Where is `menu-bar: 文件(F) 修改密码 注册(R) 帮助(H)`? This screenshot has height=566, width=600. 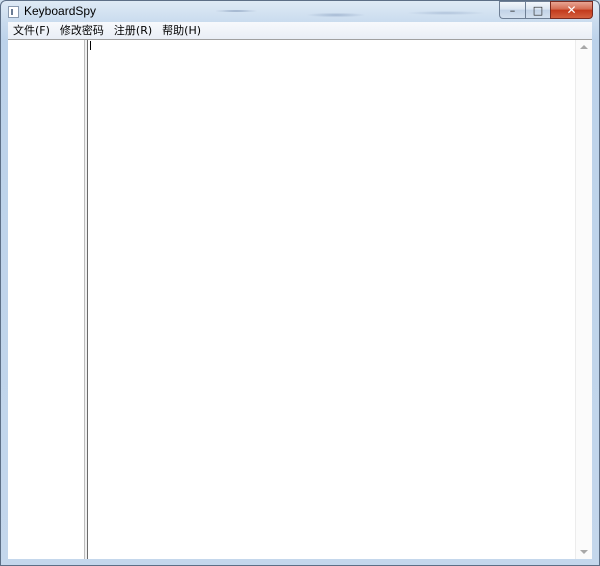
menu-bar: 文件(F) 修改密码 注册(R) 帮助(H) is located at coordinates (300, 30).